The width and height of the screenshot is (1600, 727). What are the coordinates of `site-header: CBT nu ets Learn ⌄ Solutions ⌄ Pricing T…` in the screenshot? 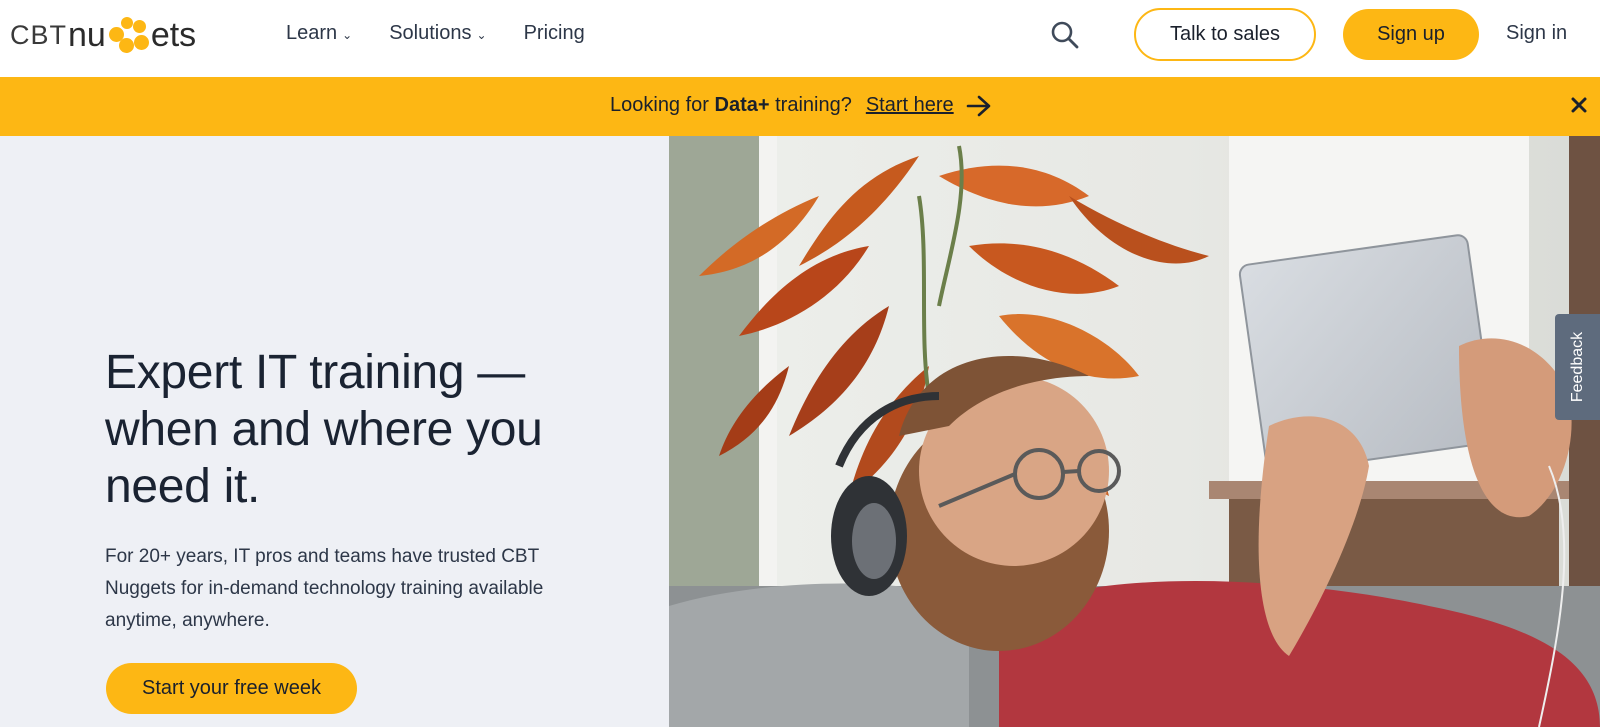 It's located at (800, 38).